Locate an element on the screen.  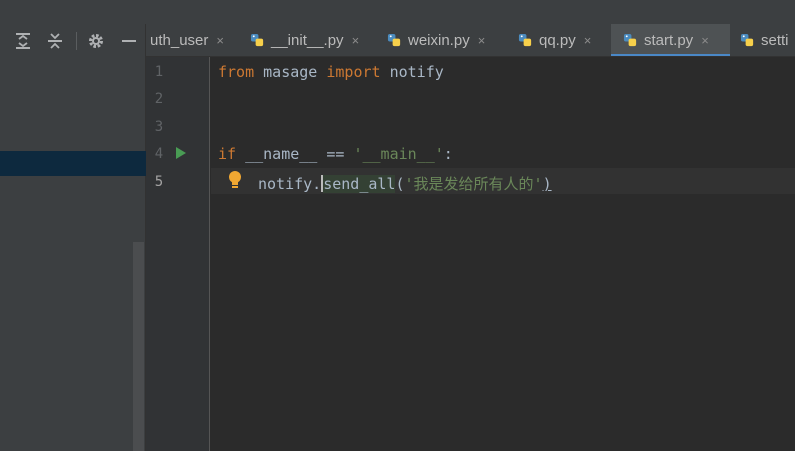
line-number: 2 is located at coordinates (159, 99).